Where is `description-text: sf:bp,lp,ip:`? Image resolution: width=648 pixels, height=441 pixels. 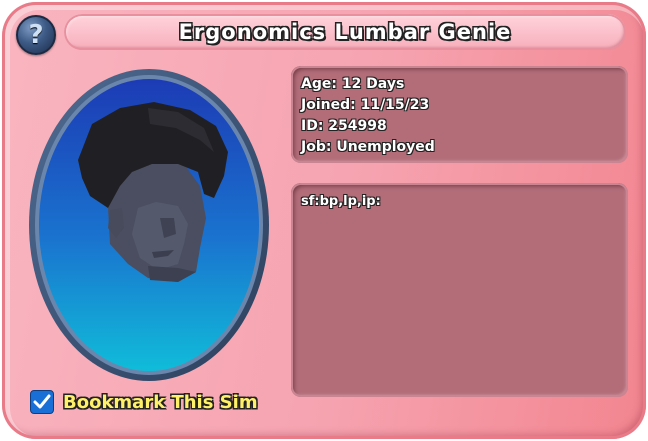
description-text: sf:bp,lp,ip: is located at coordinates (341, 201).